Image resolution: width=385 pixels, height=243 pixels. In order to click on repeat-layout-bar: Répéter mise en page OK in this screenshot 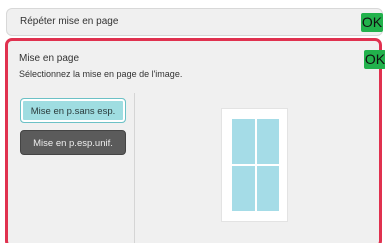, I will do `click(194, 22)`.